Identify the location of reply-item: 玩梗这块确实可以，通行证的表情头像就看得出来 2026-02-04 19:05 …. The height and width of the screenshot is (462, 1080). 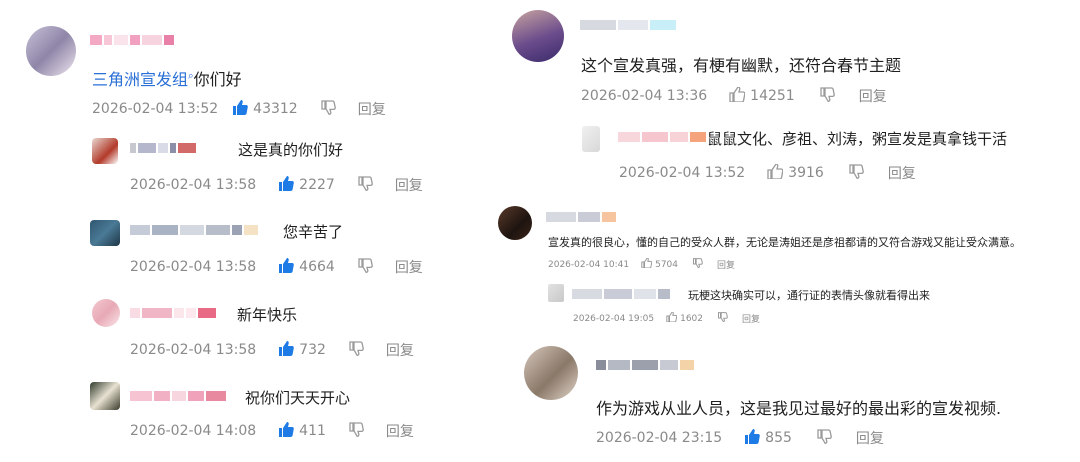
(785, 305).